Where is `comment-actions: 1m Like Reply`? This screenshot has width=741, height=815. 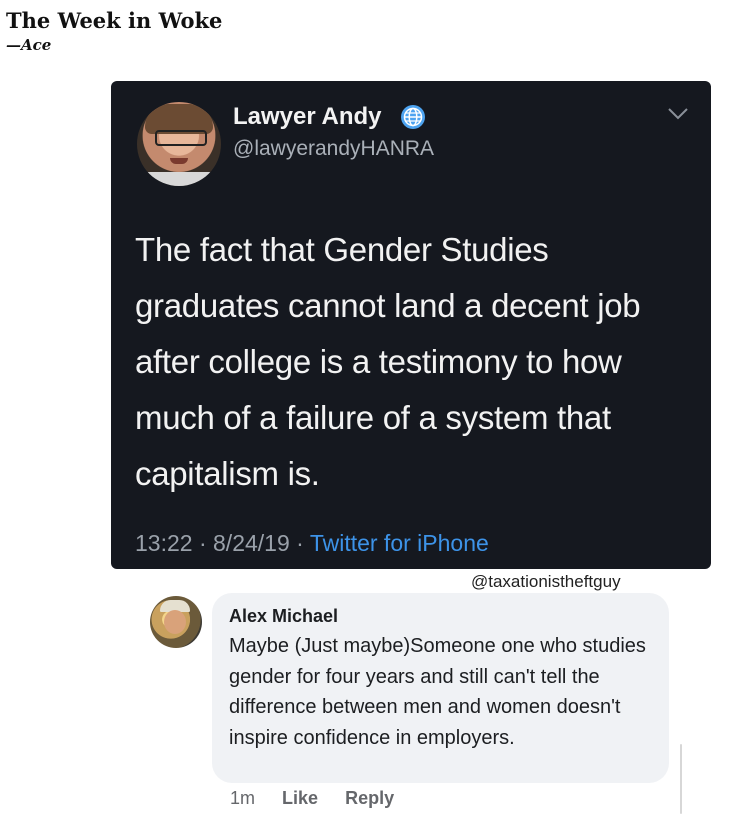
comment-actions: 1m Like Reply is located at coordinates (323, 798).